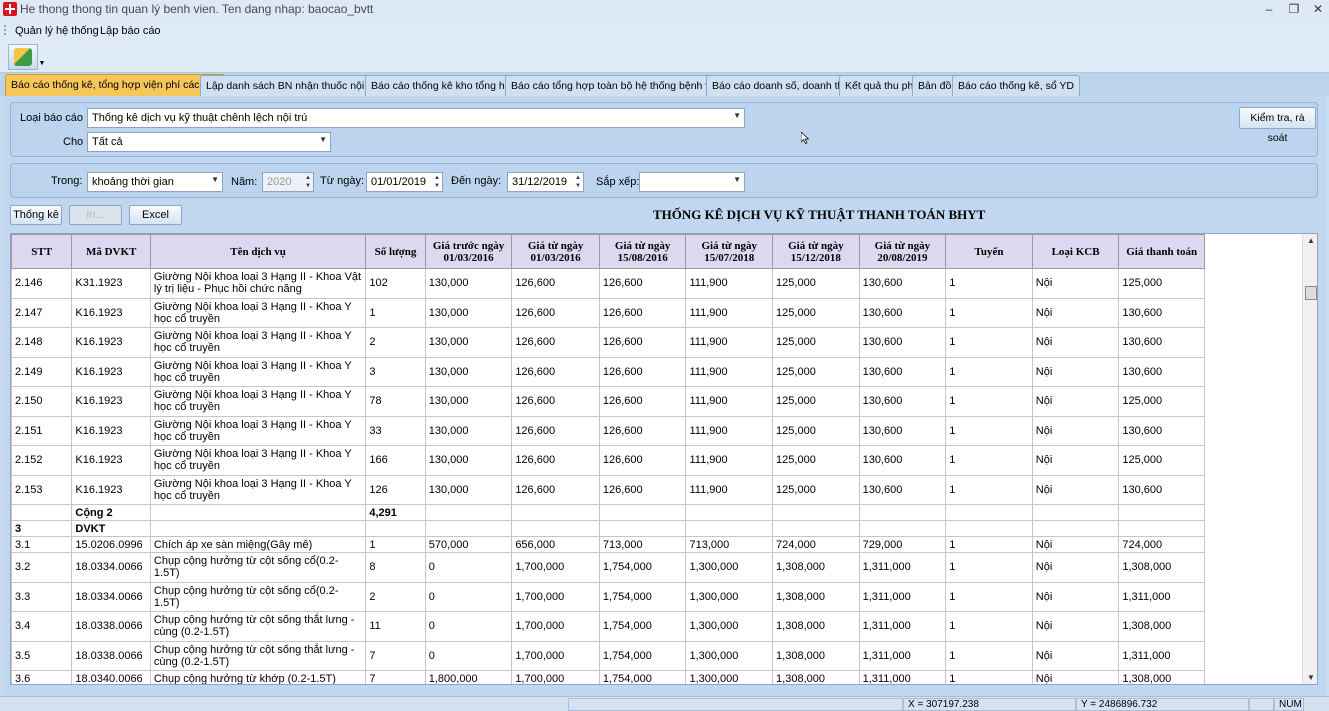 This screenshot has width=1329, height=711. I want to click on cell-service, so click(258, 512).